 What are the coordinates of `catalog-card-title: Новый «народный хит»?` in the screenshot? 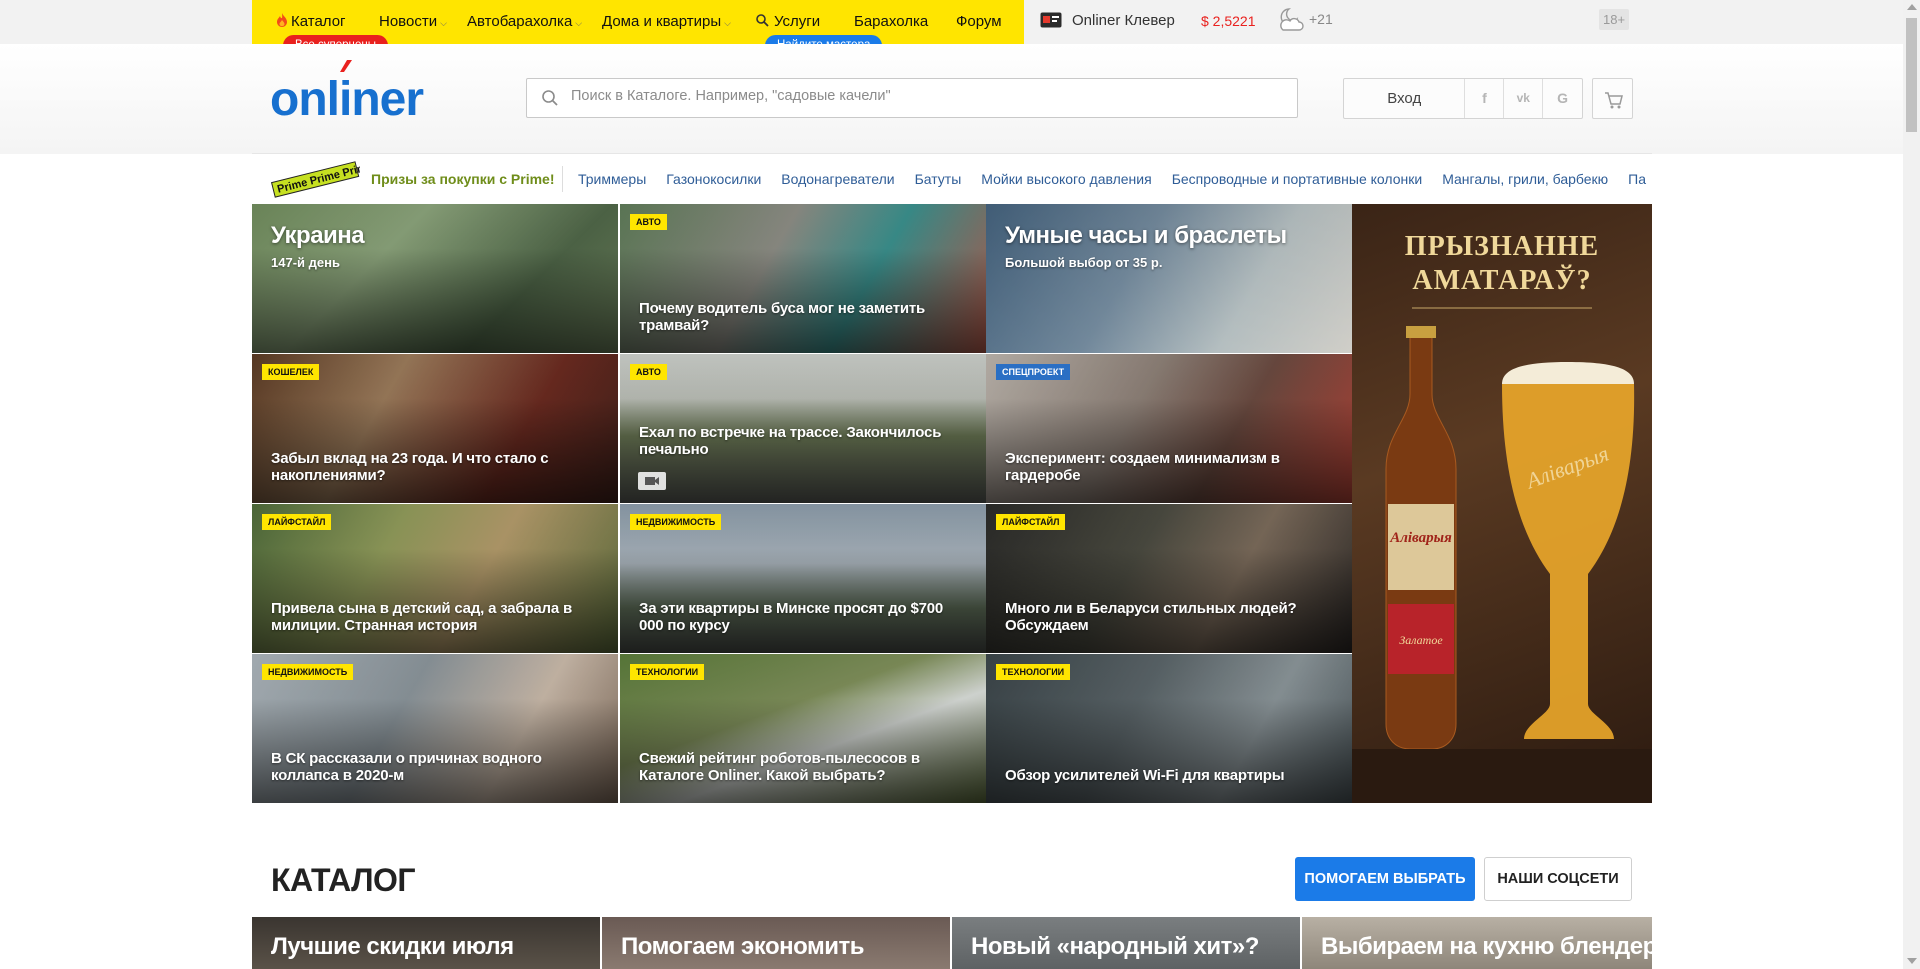 It's located at (1115, 946).